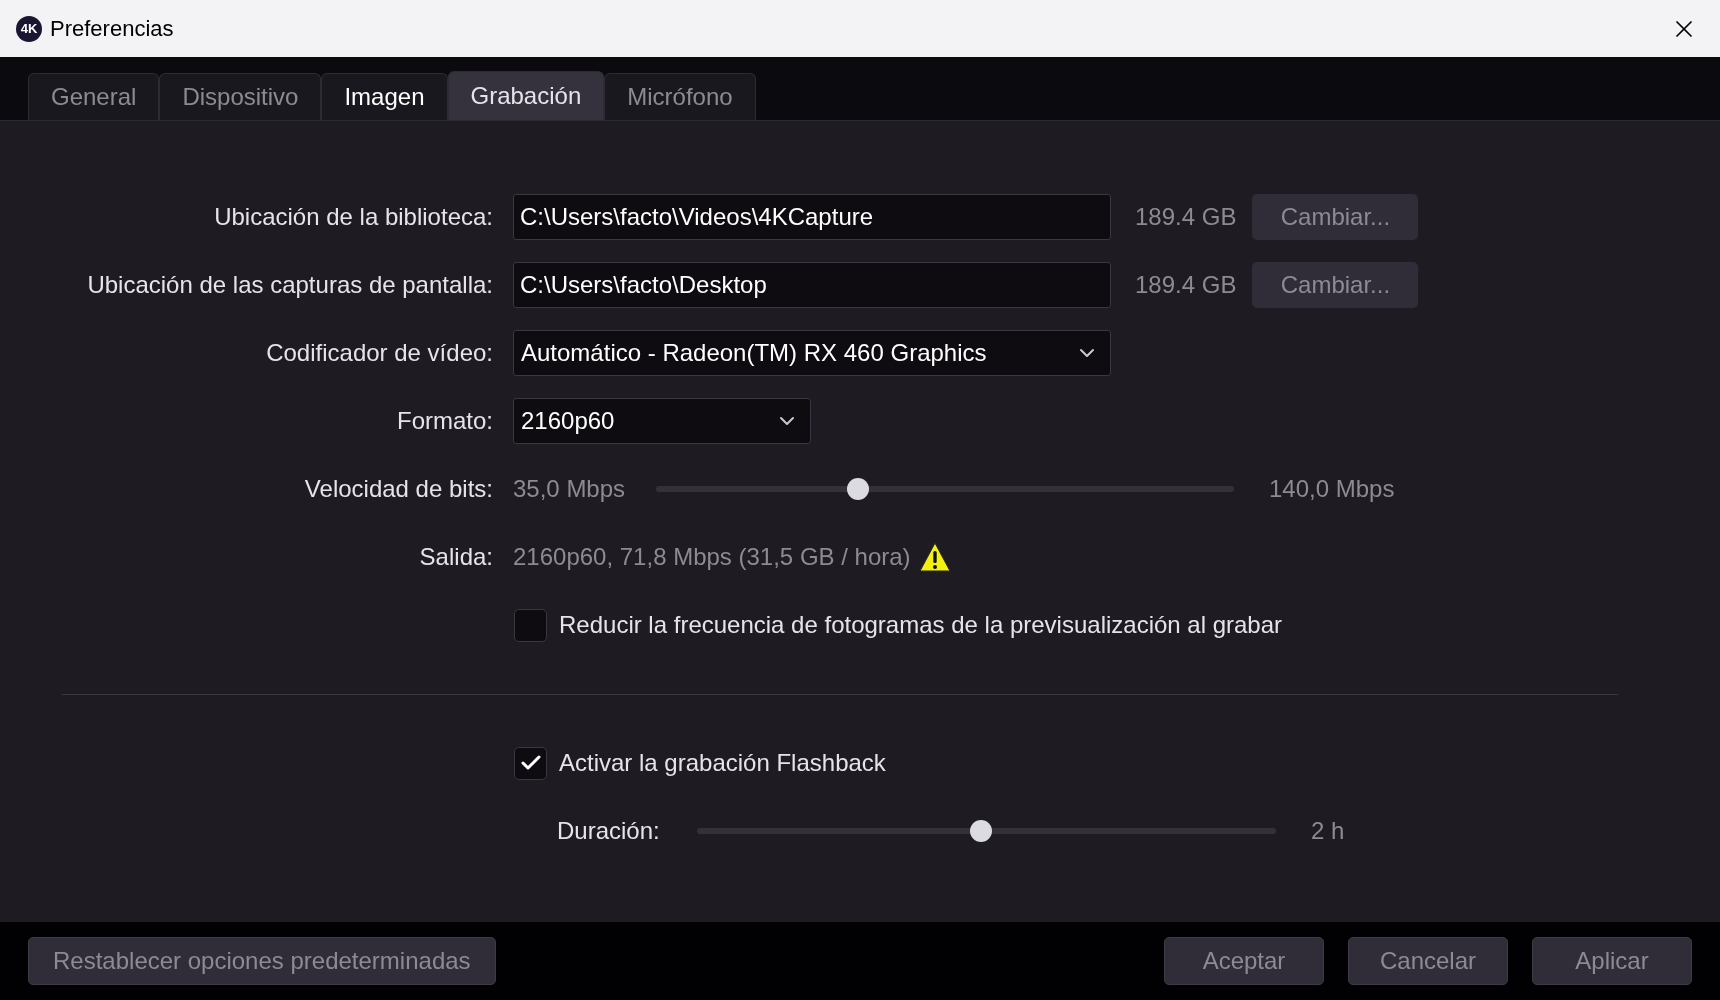 The image size is (1720, 1000). What do you see at coordinates (662, 421) in the screenshot?
I see `dropdown: 2160p60` at bounding box center [662, 421].